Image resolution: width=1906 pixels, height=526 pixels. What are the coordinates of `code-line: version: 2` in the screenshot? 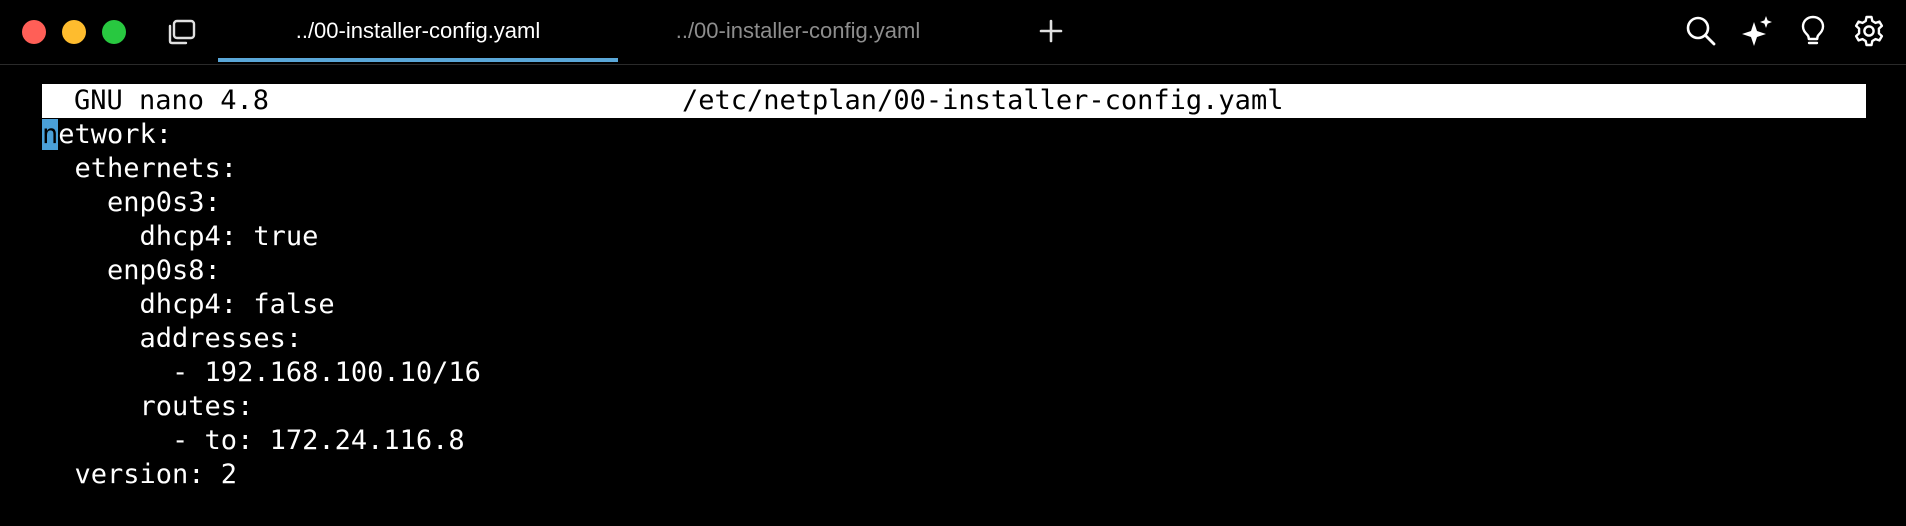 It's located at (140, 474).